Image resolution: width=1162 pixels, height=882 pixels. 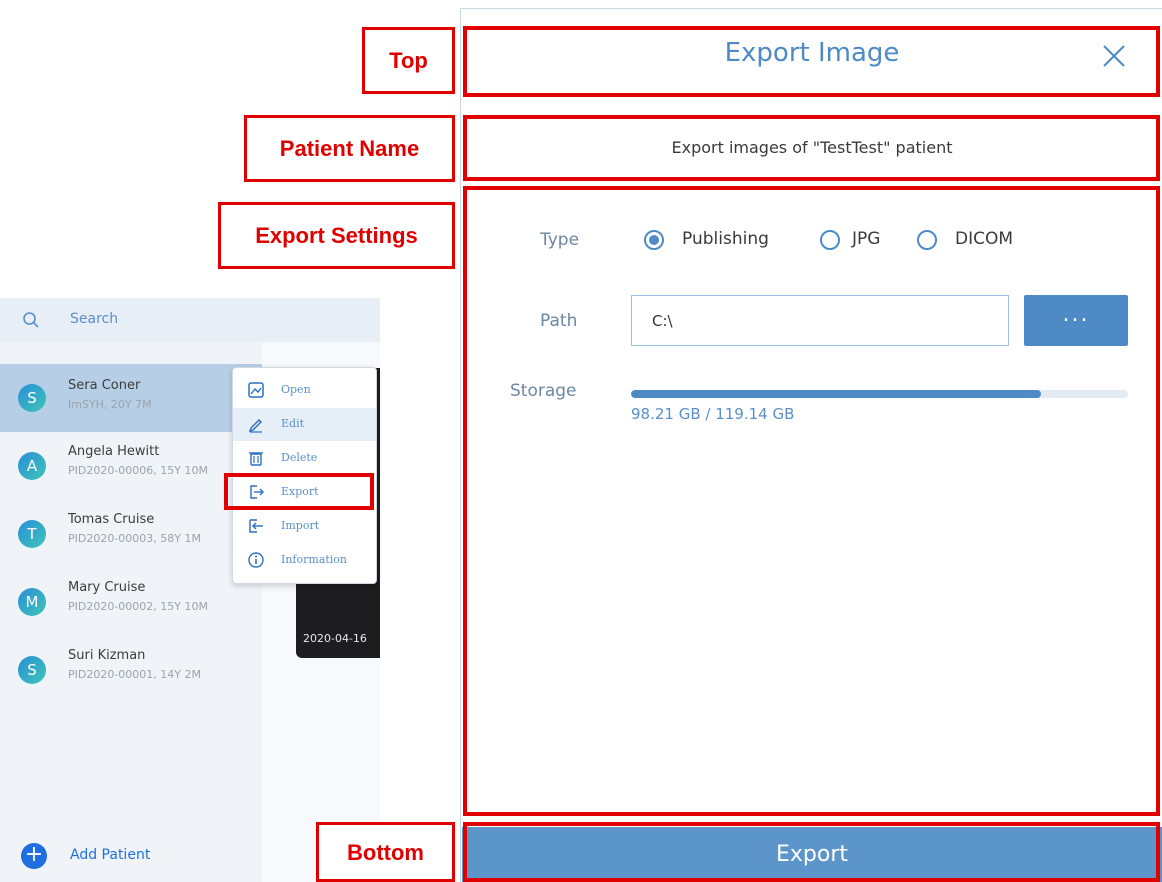 What do you see at coordinates (408, 60) in the screenshot?
I see `annotation-top: Top` at bounding box center [408, 60].